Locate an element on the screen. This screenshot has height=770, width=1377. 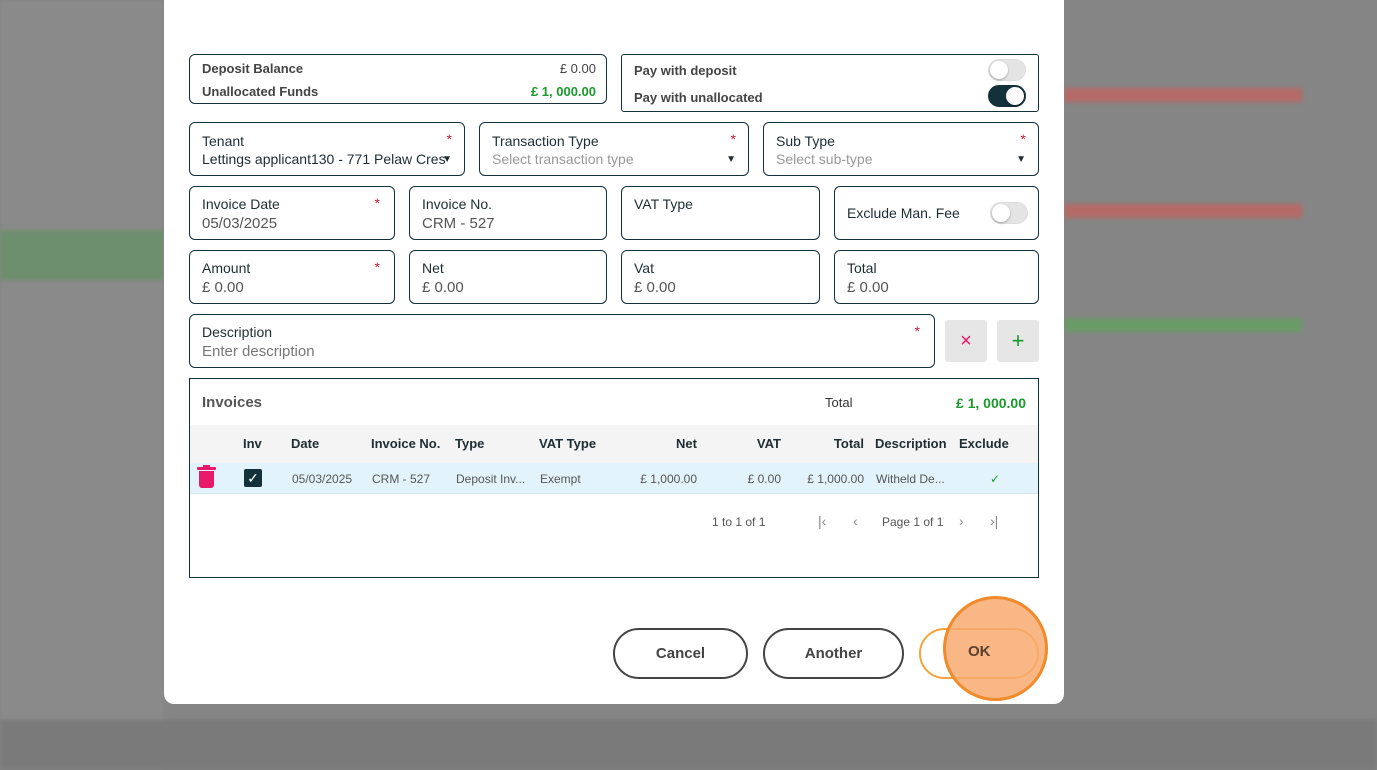
plus-icon: + is located at coordinates (1018, 340).